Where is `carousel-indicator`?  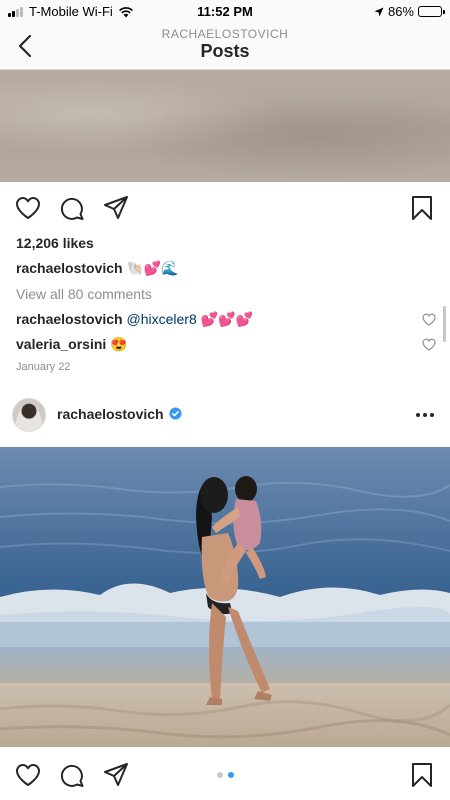
carousel-indicator is located at coordinates (225, 775).